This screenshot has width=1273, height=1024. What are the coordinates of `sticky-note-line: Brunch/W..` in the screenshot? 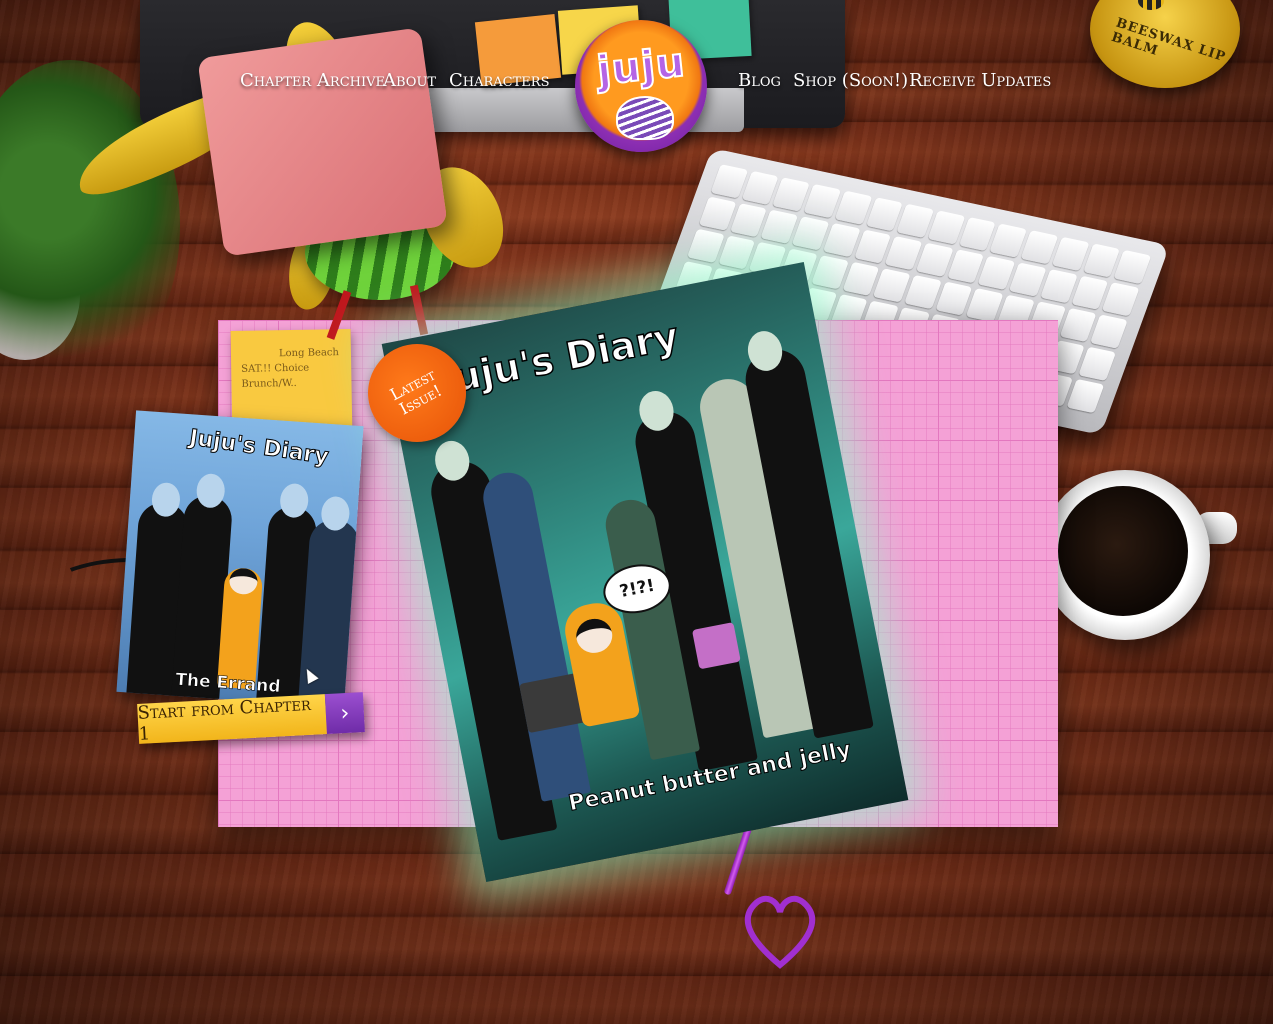 It's located at (269, 383).